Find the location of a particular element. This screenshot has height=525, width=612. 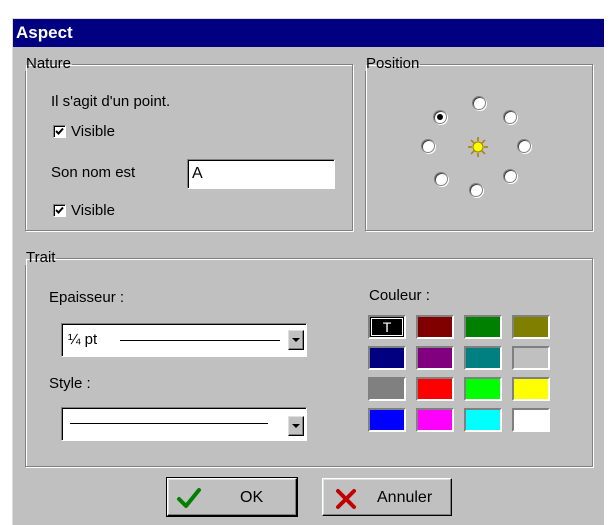

epaisseur-line-preview is located at coordinates (200, 340).